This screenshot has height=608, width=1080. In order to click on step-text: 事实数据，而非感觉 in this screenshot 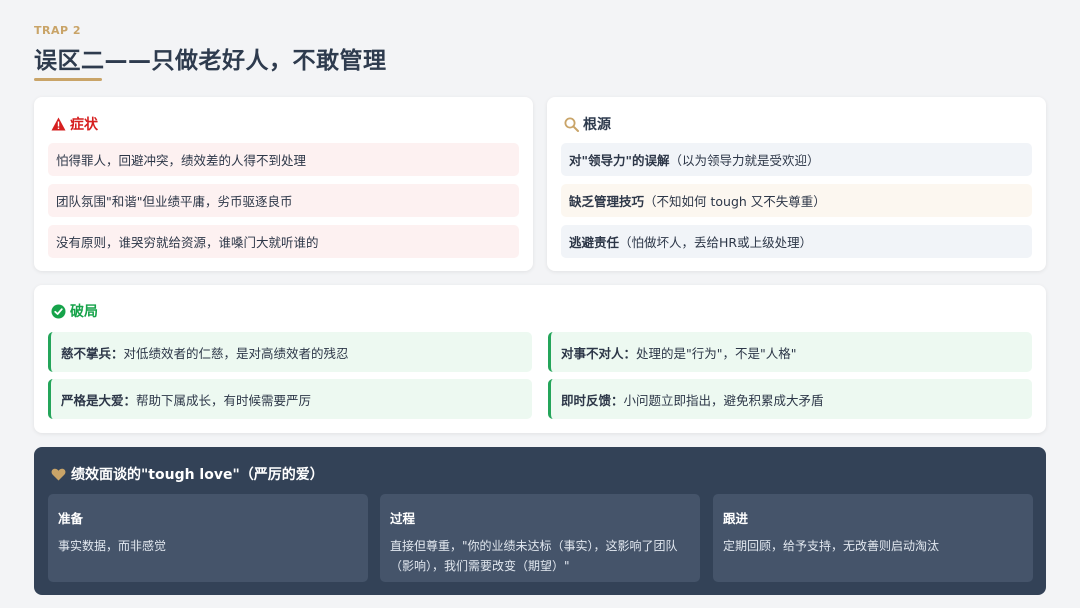, I will do `click(112, 546)`.